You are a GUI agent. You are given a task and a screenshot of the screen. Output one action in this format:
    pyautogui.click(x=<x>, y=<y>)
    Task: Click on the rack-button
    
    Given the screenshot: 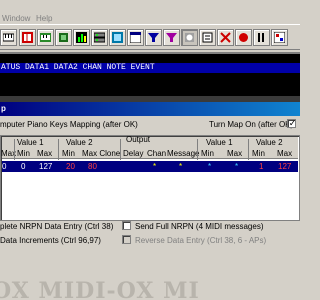 What is the action you would take?
    pyautogui.click(x=99, y=37)
    